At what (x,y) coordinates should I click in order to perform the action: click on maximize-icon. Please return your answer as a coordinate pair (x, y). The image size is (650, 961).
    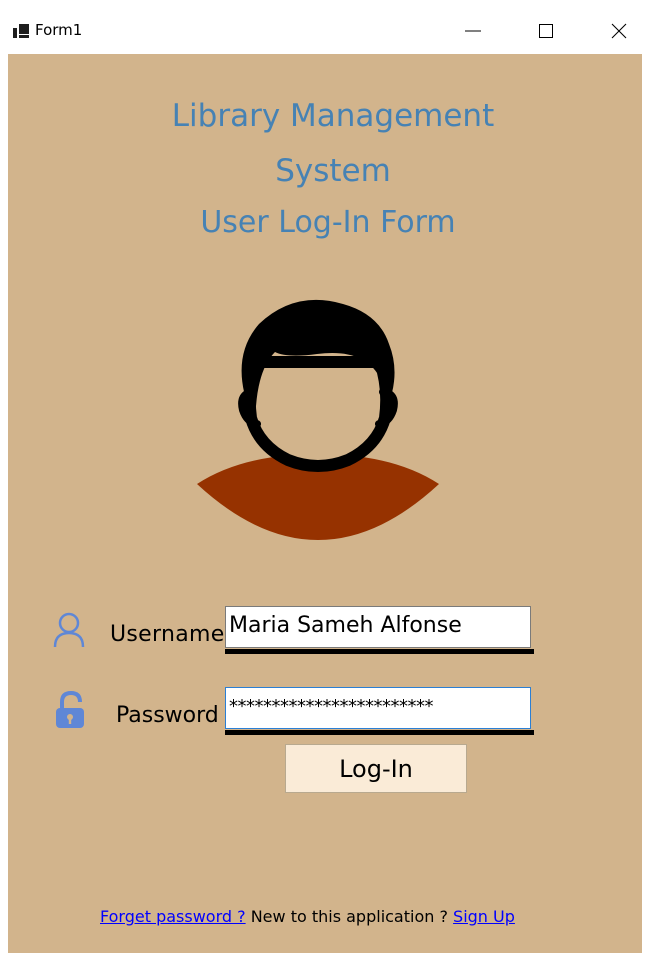
    Looking at the image, I should click on (546, 31).